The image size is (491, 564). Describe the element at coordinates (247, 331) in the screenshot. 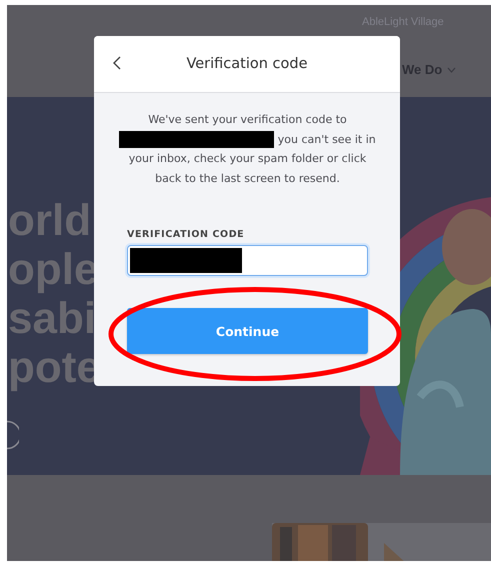

I see `continue-button: Continue` at that location.